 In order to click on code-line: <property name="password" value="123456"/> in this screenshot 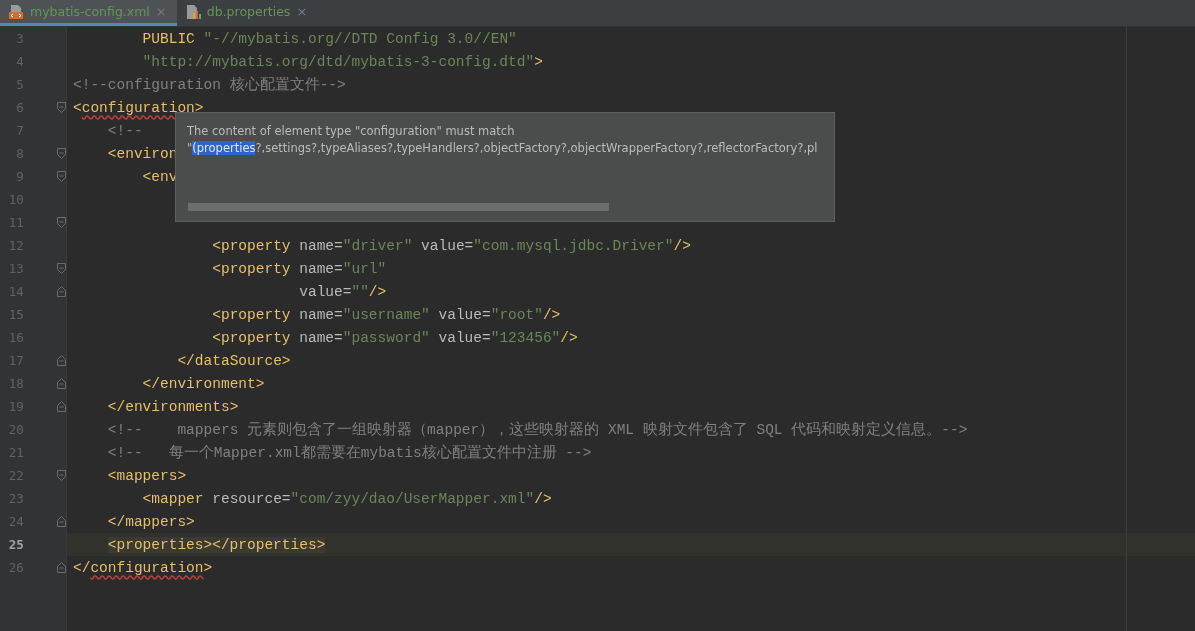, I will do `click(394, 337)`.